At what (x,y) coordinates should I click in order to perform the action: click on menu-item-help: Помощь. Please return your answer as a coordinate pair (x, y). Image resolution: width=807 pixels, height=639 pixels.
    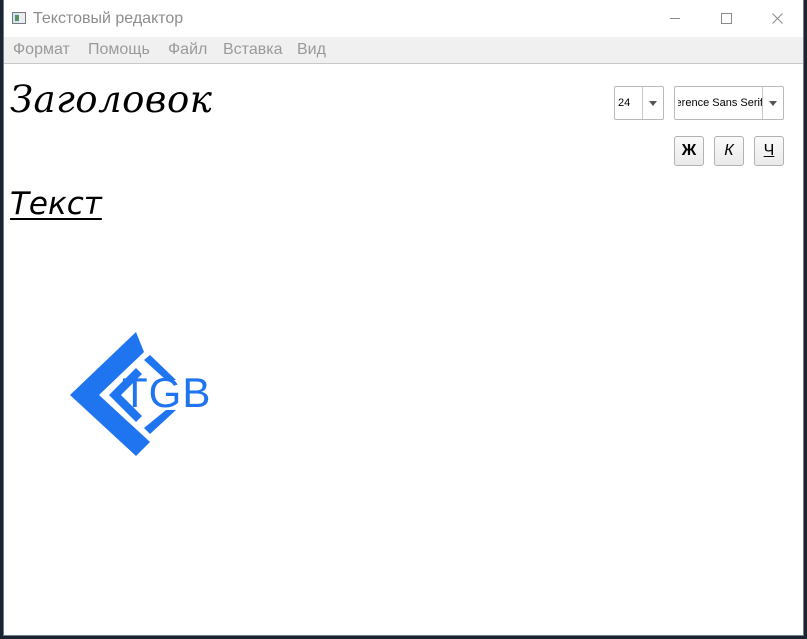
    Looking at the image, I should click on (119, 50).